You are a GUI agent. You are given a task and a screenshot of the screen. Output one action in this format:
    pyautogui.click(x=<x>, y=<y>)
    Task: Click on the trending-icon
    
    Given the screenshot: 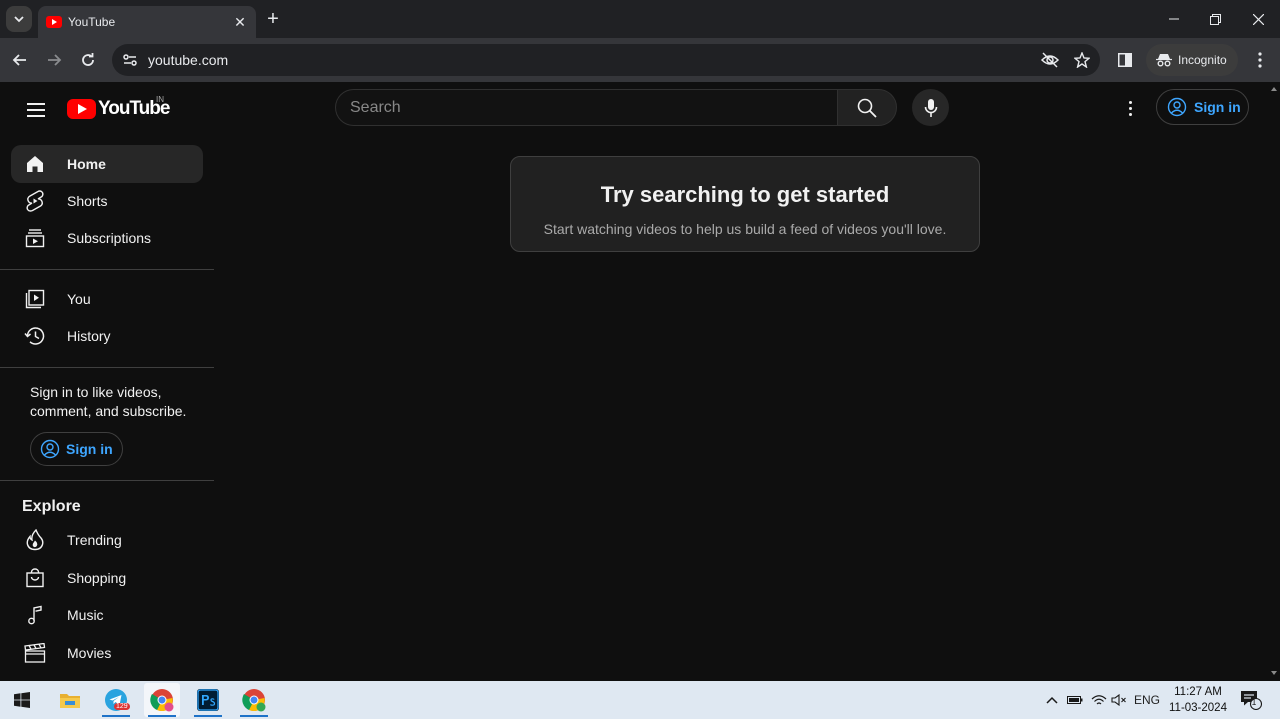 What is the action you would take?
    pyautogui.click(x=35, y=540)
    